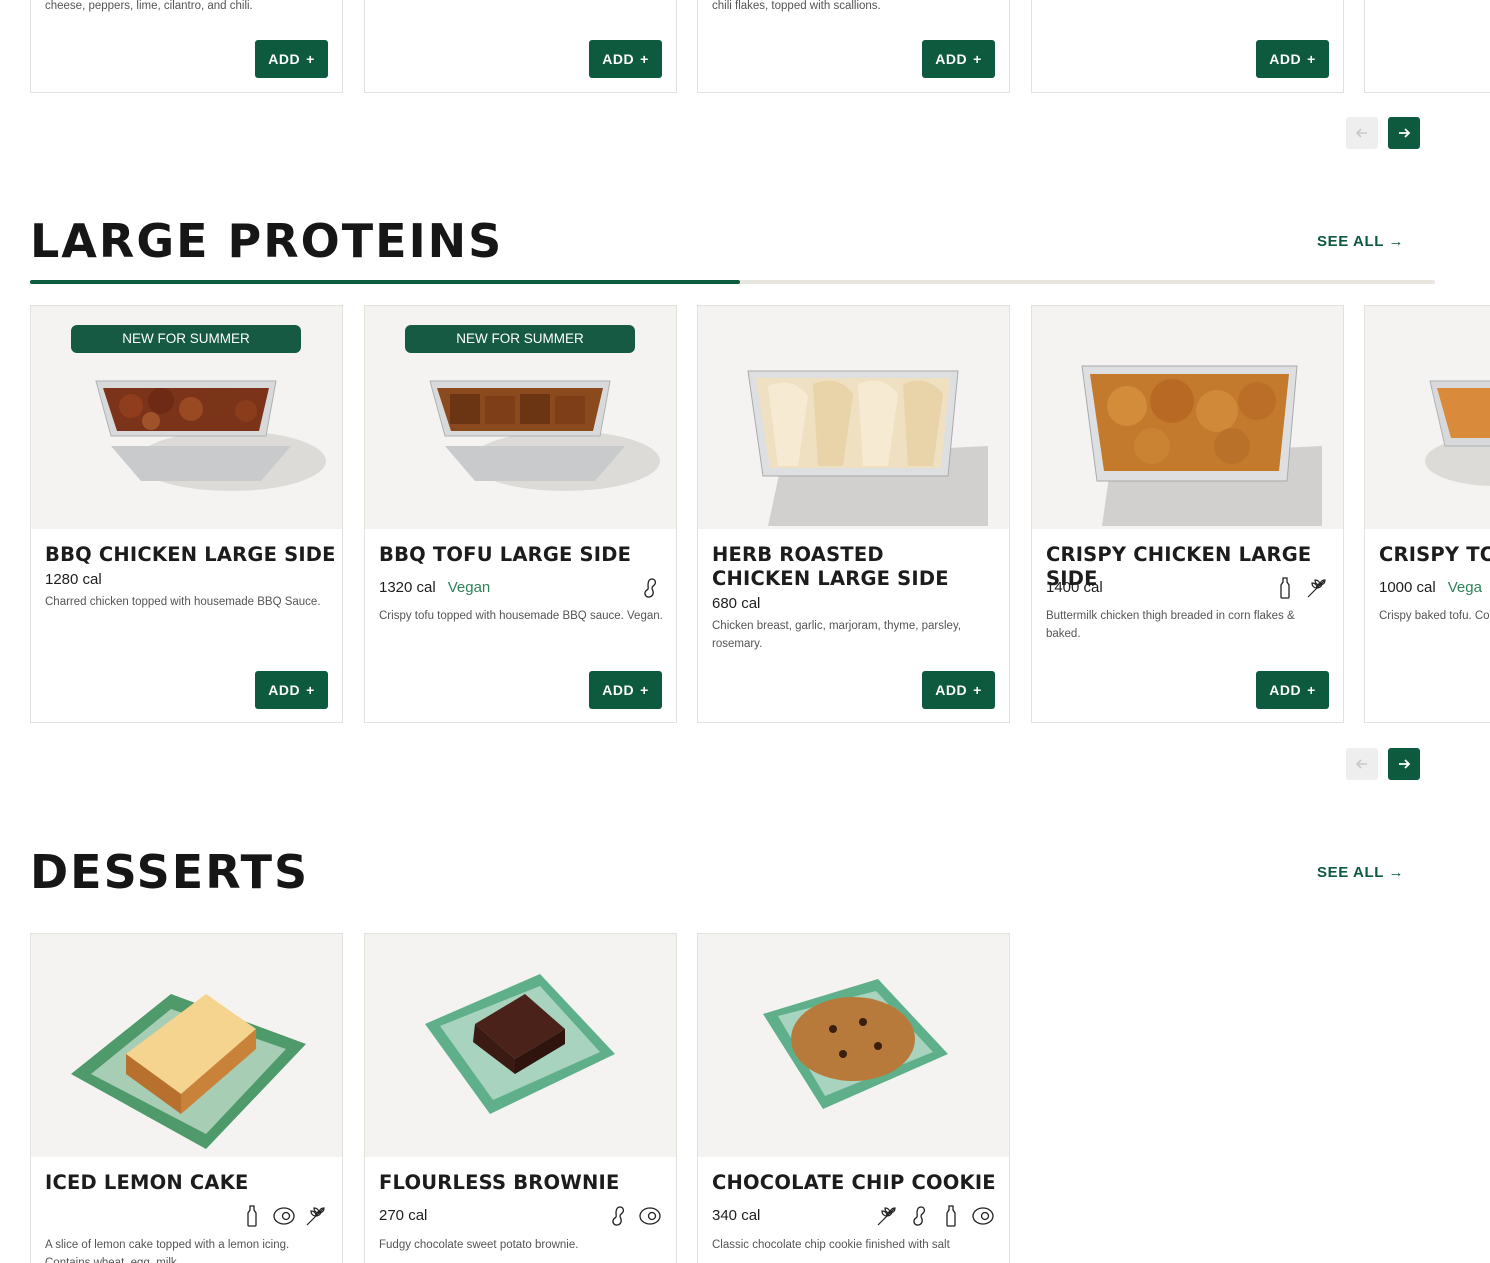 This screenshot has height=1263, width=1490. I want to click on arrow-left-icon, so click(1361, 133).